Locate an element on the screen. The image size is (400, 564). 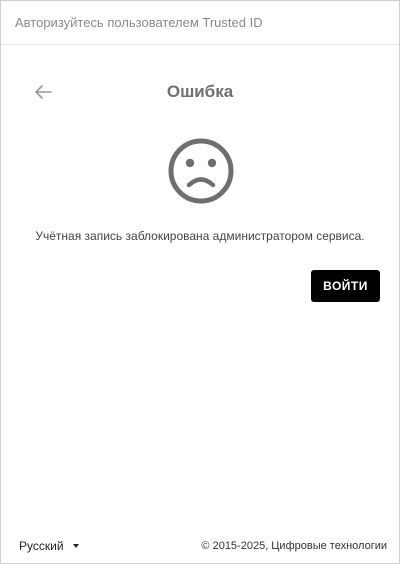
sad-face-icon is located at coordinates (201, 171).